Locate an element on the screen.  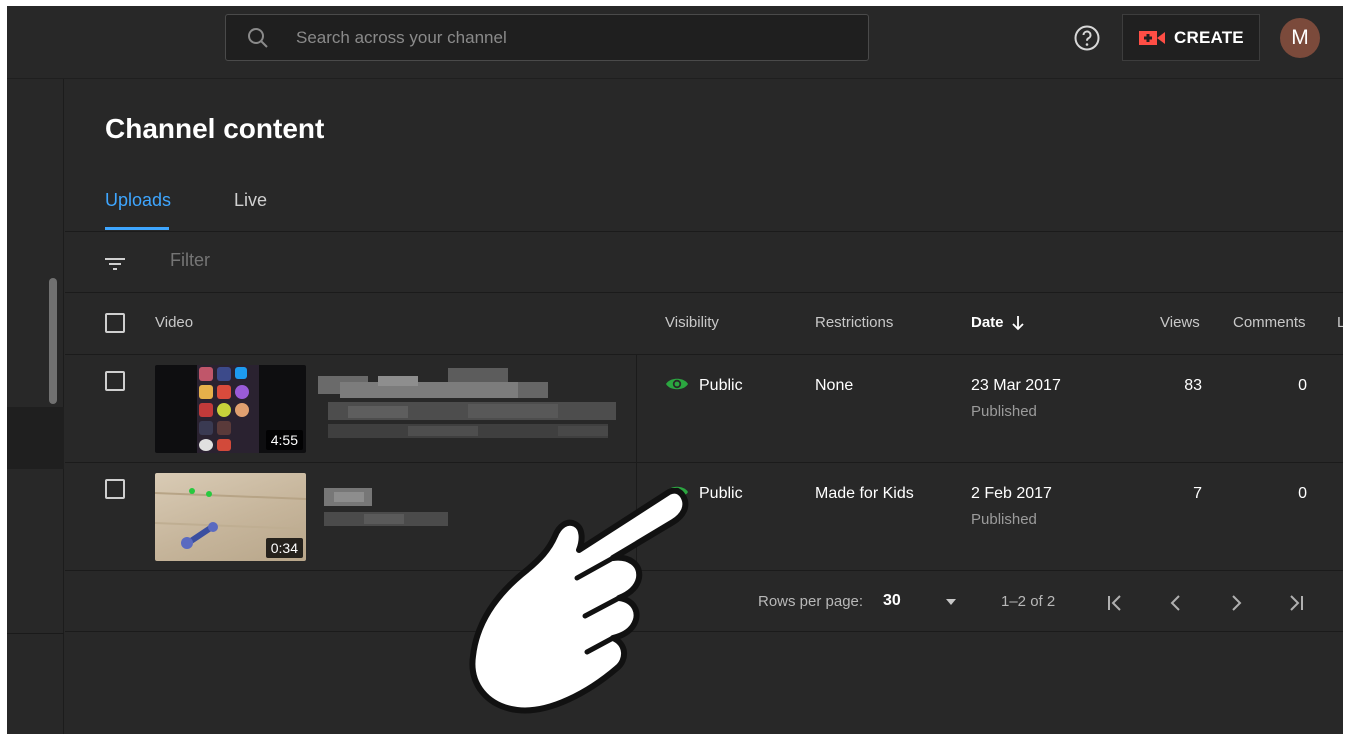
column-header-video: Video is located at coordinates (174, 322).